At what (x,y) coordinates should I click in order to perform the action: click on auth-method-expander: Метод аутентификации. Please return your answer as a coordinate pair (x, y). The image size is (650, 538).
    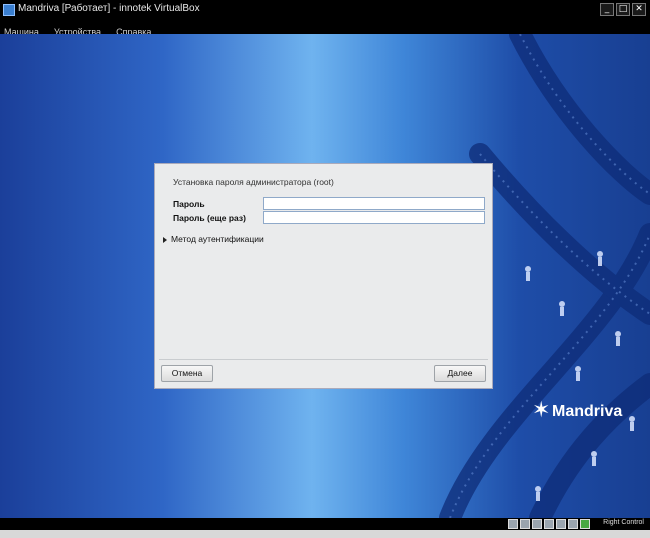
    Looking at the image, I should click on (213, 239).